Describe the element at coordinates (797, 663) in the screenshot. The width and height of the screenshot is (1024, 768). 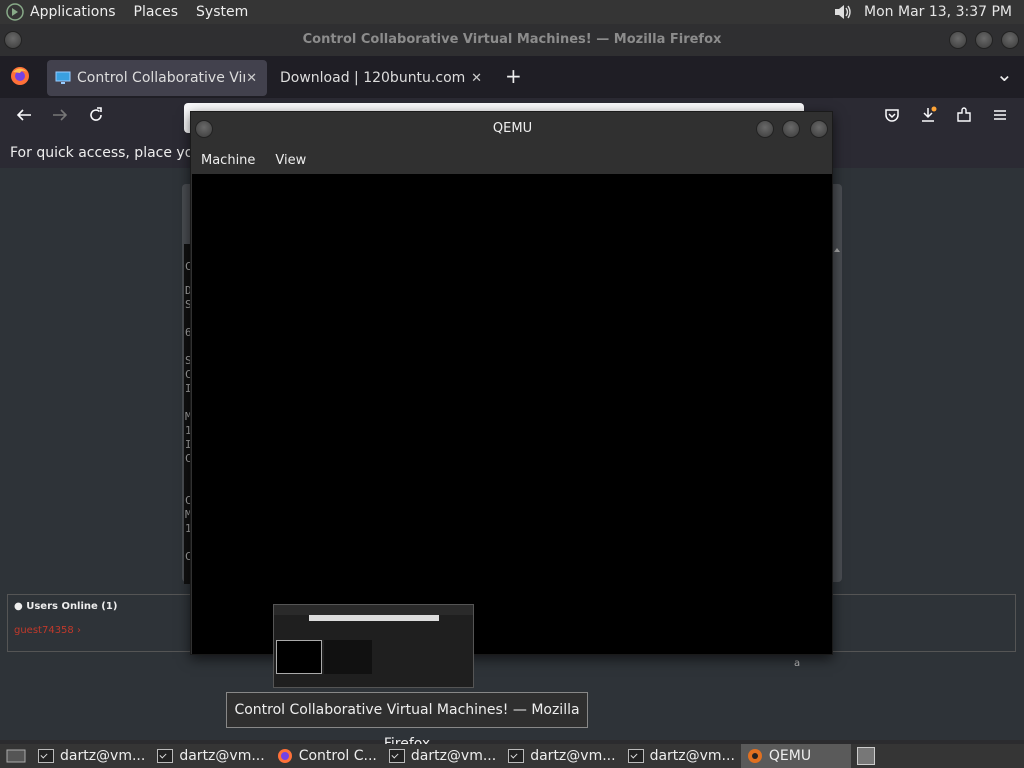
I see `page-text: a` at that location.